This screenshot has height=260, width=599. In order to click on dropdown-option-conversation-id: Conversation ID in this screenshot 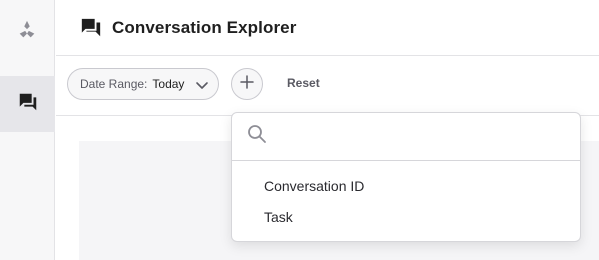, I will do `click(314, 186)`.